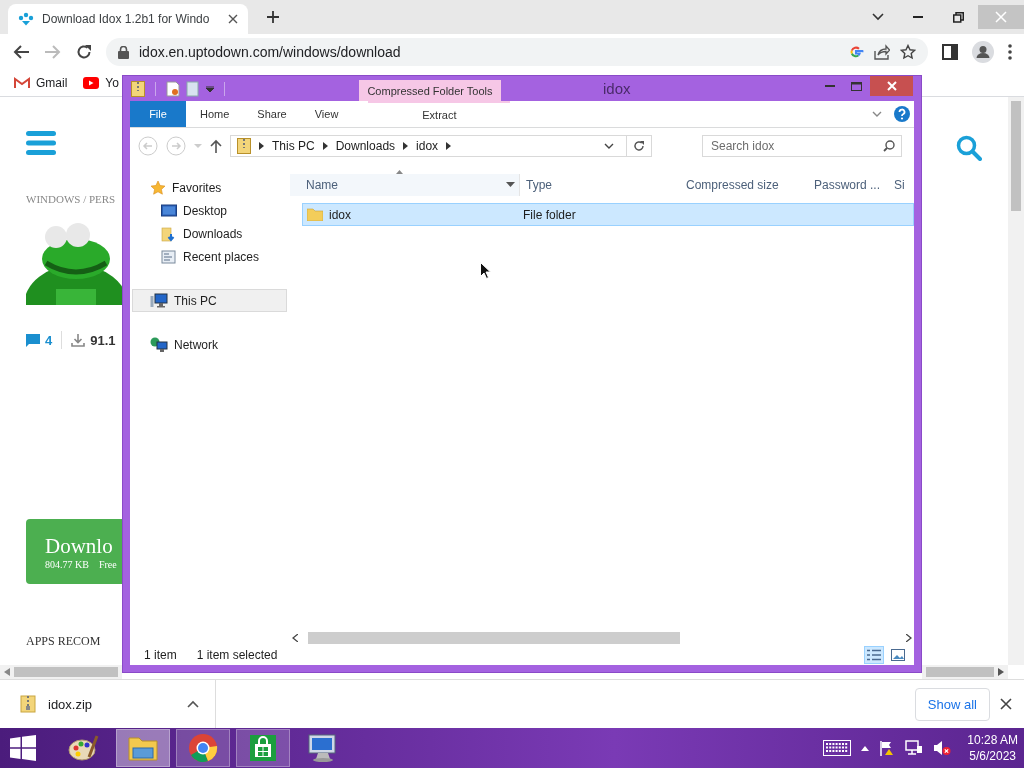  What do you see at coordinates (639, 146) in the screenshot?
I see `refresh-icon` at bounding box center [639, 146].